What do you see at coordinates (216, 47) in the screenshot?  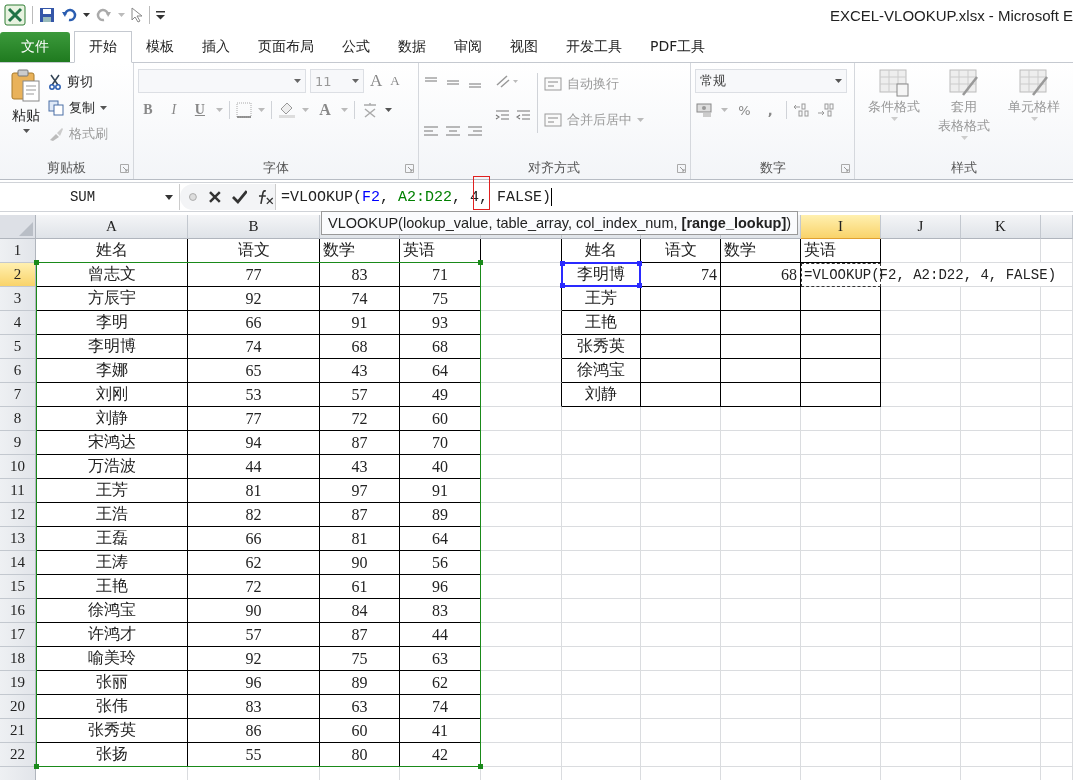 I see `ribbon-tab: 插入` at bounding box center [216, 47].